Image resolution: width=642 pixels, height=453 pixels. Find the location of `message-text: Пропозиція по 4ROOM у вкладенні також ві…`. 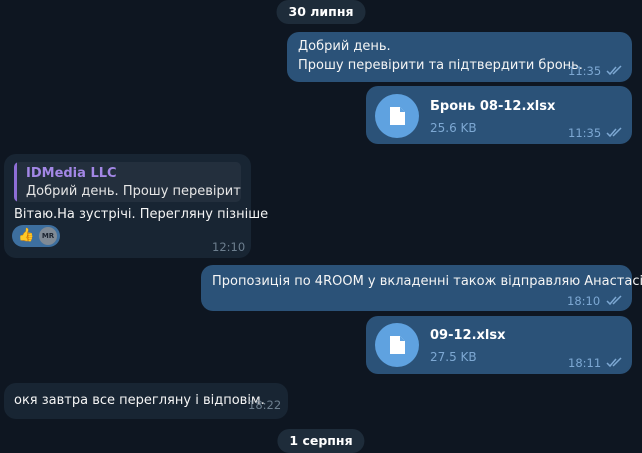

message-text: Пропозиція по 4ROOM у вкладенні також ві… is located at coordinates (427, 281).